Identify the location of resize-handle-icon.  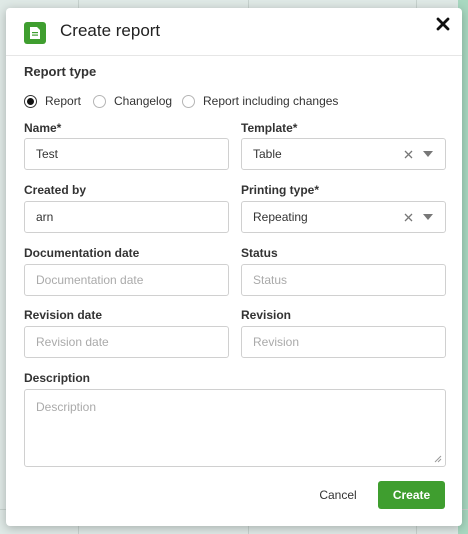
(438, 459).